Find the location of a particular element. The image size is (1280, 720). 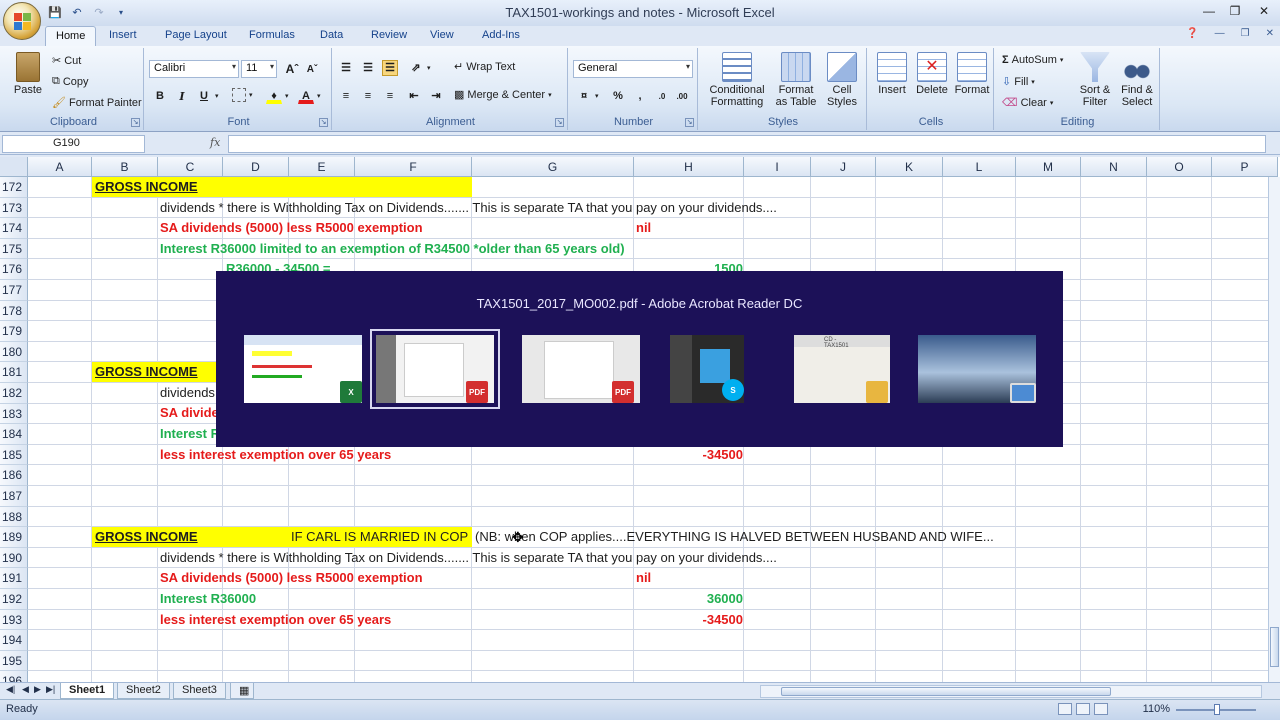

help-icon: ❓ is located at coordinates (1192, 33).